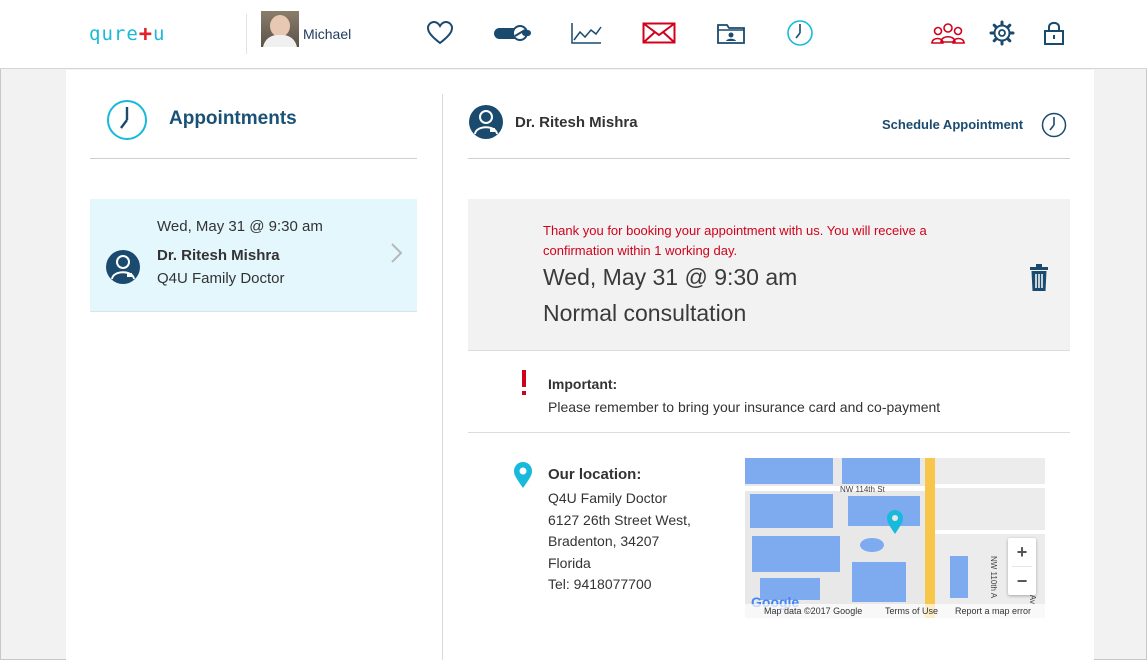 This screenshot has width=1147, height=660. What do you see at coordinates (218, 255) in the screenshot?
I see `appointment-doctor: Dr. Ritesh Mishra` at bounding box center [218, 255].